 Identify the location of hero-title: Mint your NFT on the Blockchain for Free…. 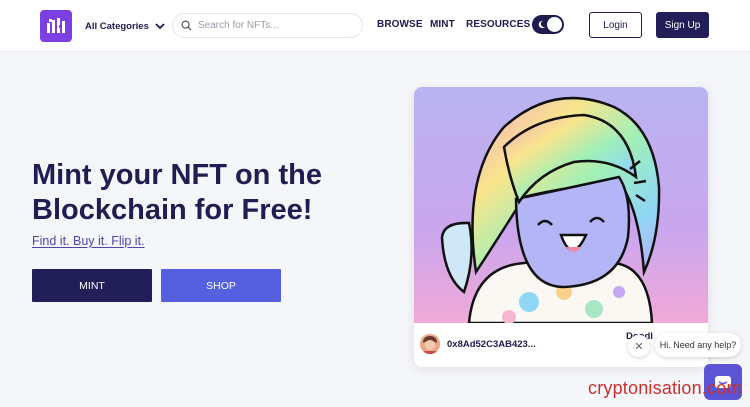
(202, 193).